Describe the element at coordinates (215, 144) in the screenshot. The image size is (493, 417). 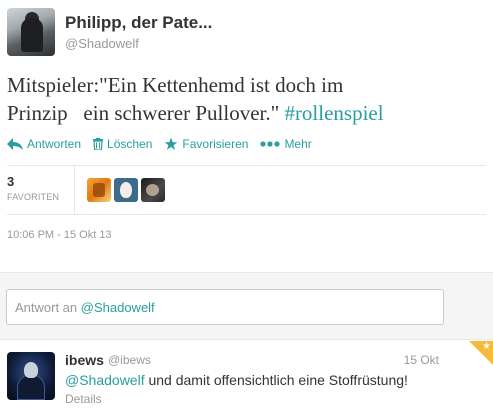
I see `favorite-label: Favorisieren` at that location.